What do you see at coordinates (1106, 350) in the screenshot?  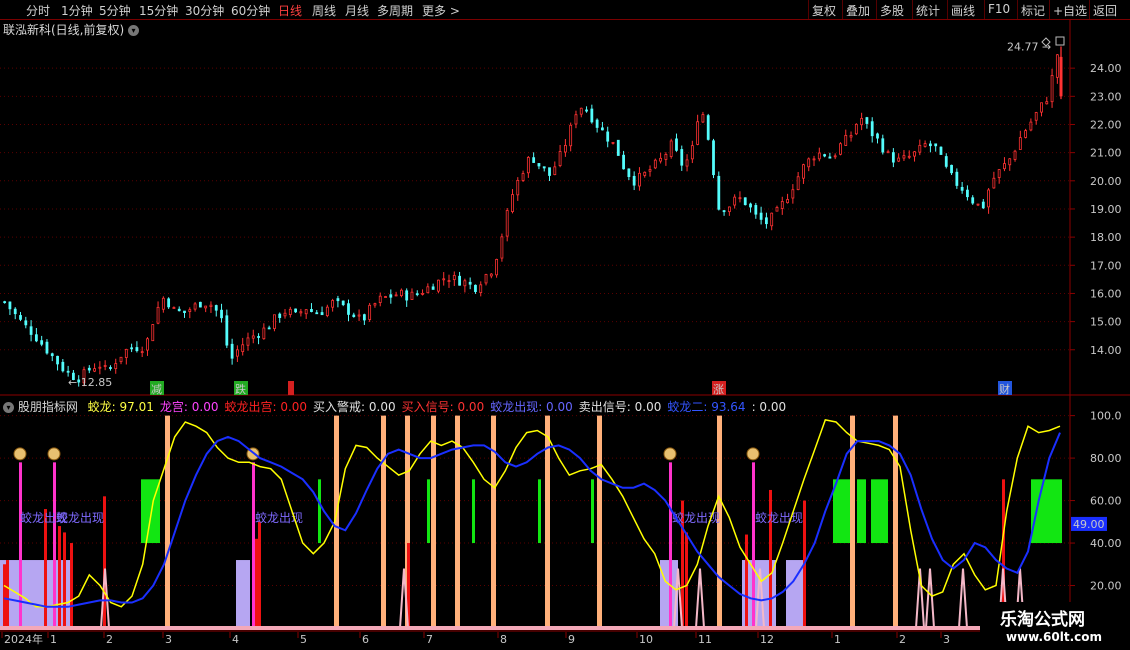 I see `price-tick-label: 14.00` at bounding box center [1106, 350].